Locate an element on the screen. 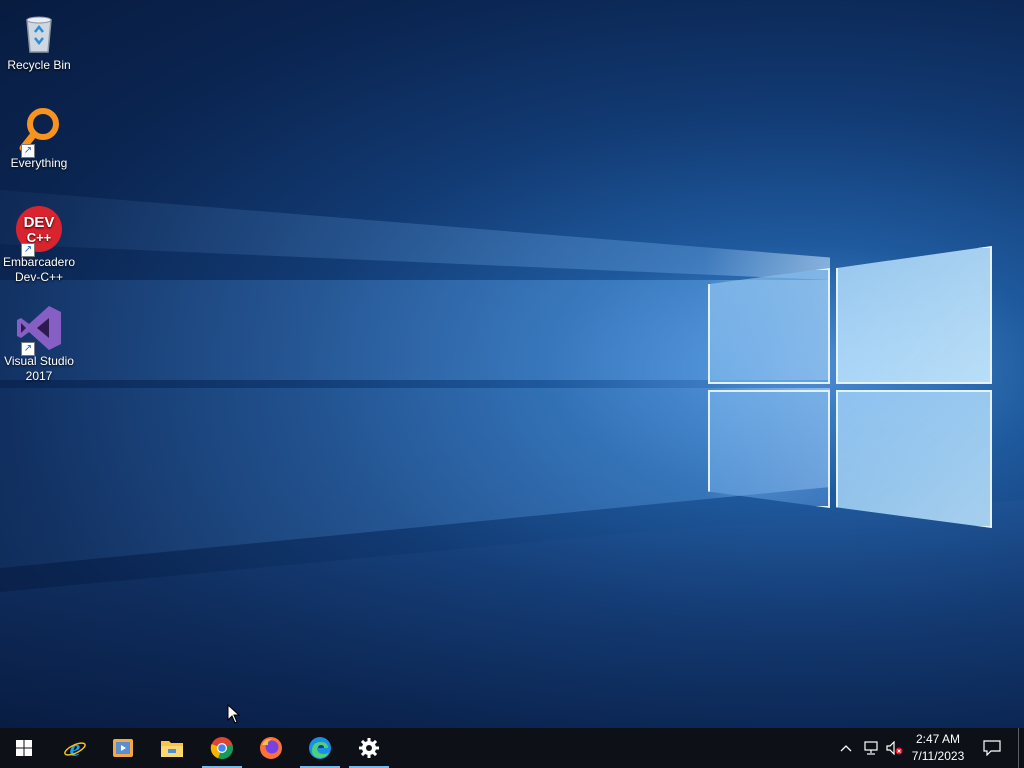  taskbar-file-explorer is located at coordinates (172, 748).